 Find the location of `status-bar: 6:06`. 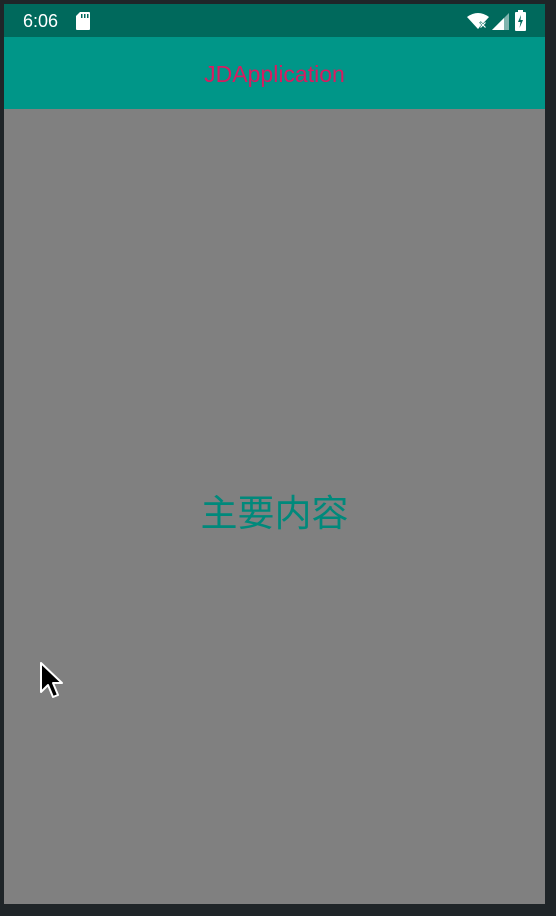

status-bar: 6:06 is located at coordinates (274, 20).